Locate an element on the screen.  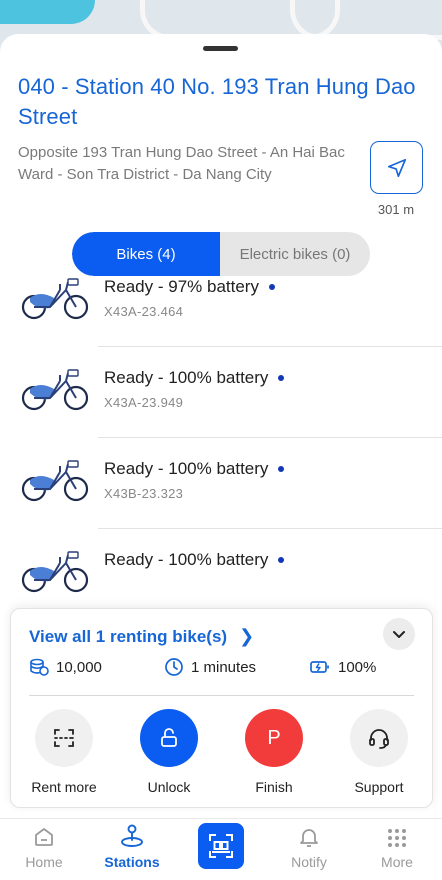
tab-stations: Stations is located at coordinates (132, 844).